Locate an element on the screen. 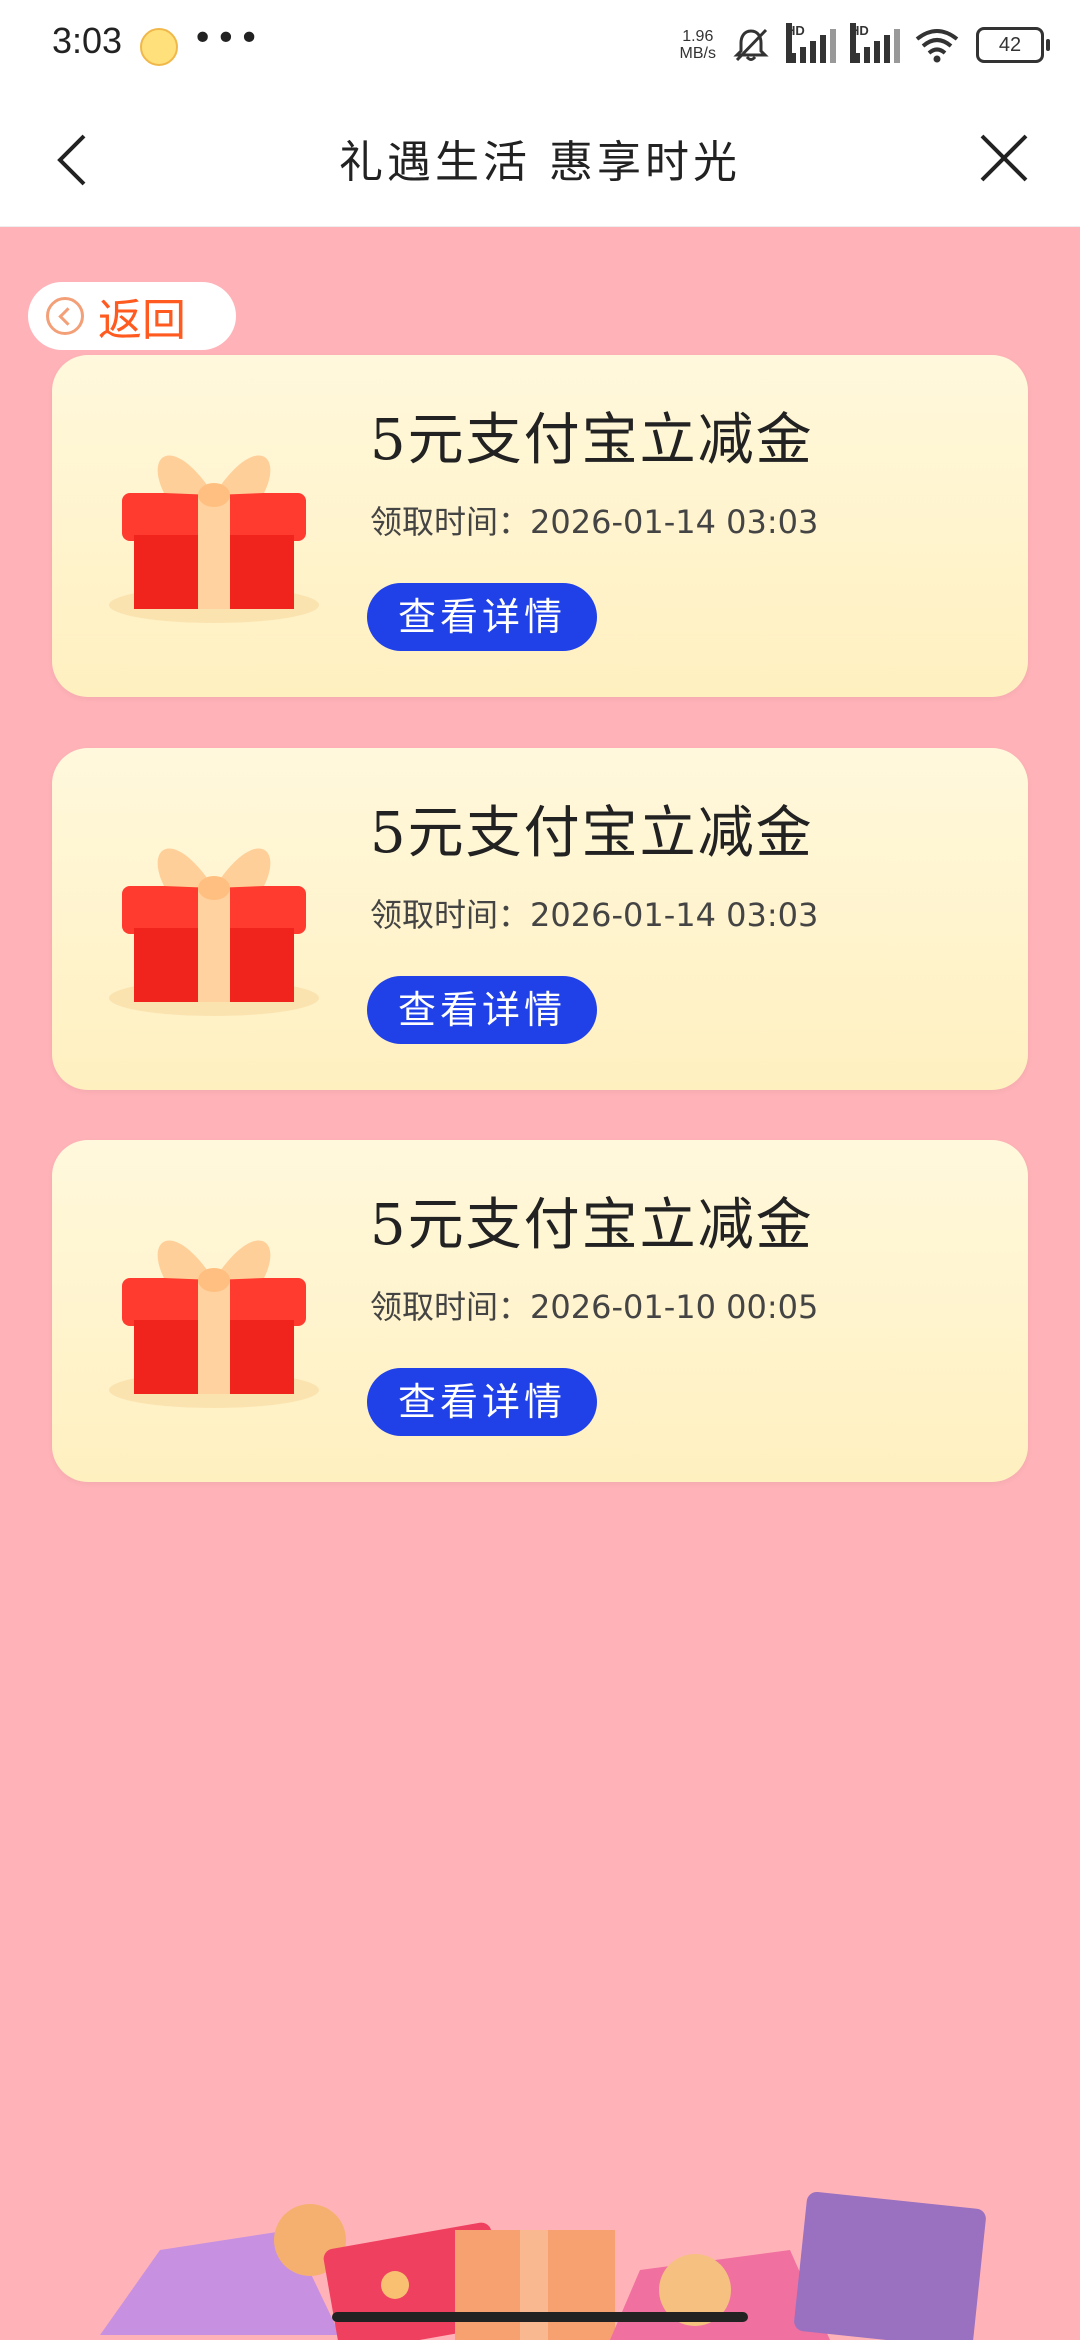 Image resolution: width=1080 pixels, height=2340 pixels. return-button: 返回 is located at coordinates (132, 316).